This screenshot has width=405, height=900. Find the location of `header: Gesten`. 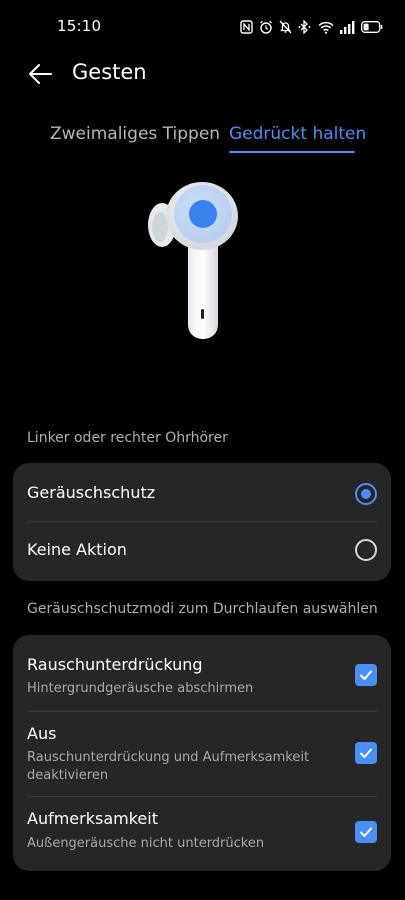

header: Gesten is located at coordinates (202, 74).